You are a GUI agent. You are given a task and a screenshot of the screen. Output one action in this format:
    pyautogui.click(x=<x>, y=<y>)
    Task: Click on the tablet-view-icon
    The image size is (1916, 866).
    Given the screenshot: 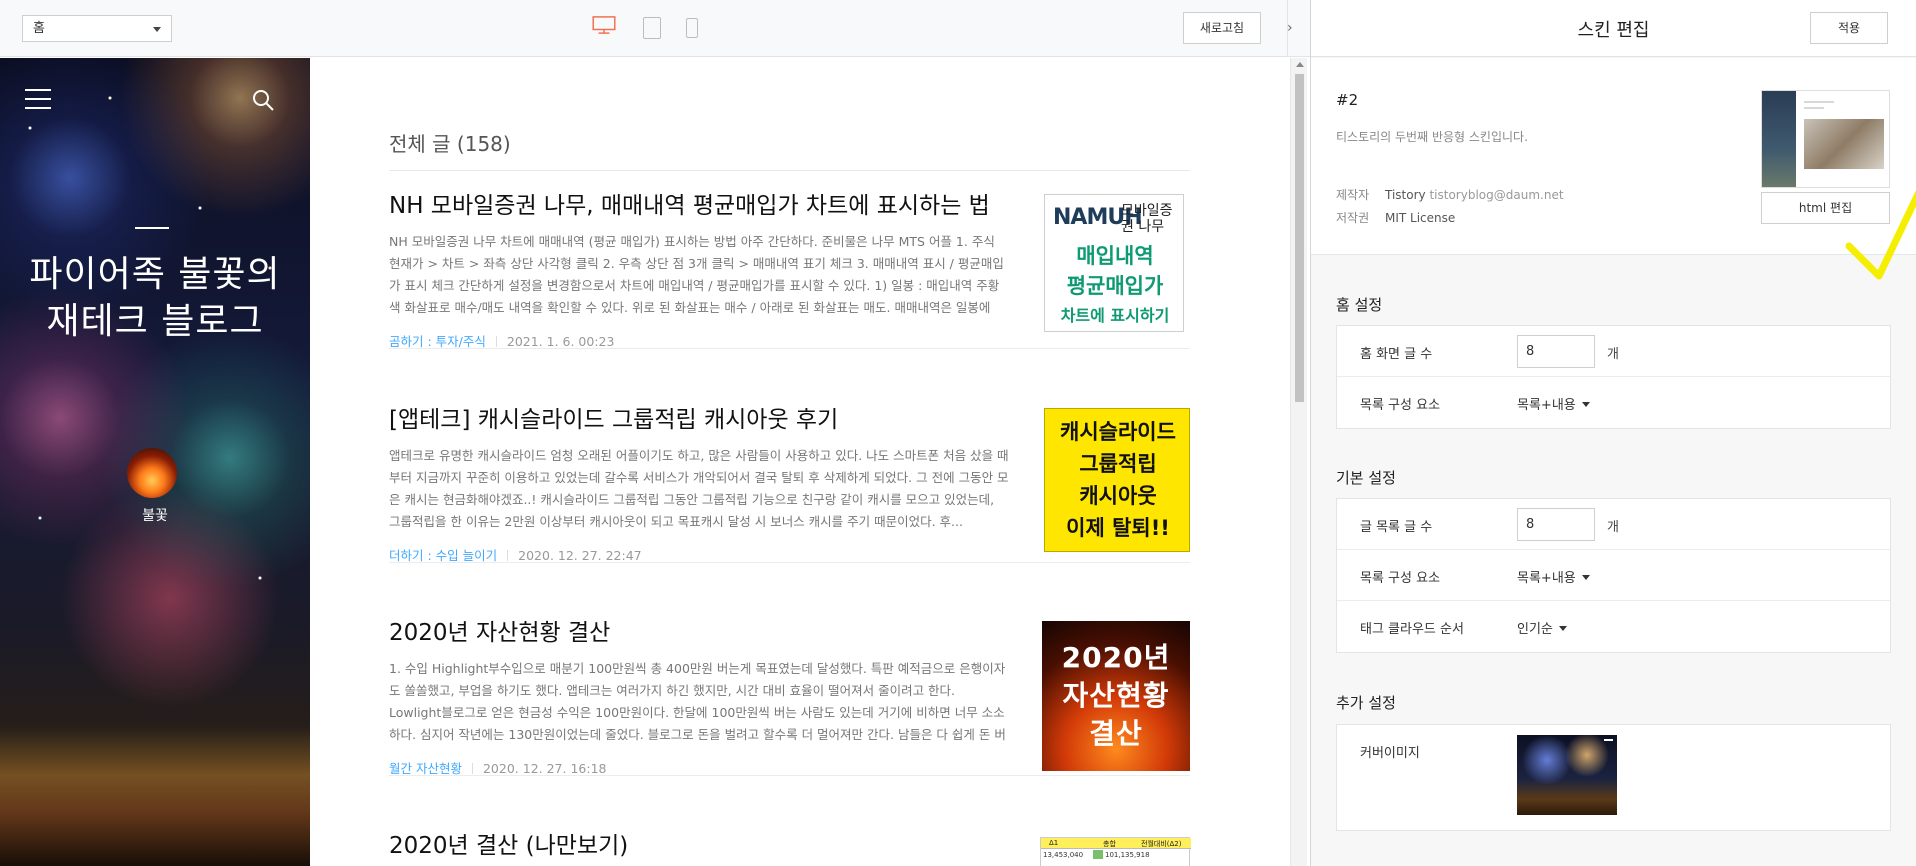 What is the action you would take?
    pyautogui.click(x=652, y=28)
    